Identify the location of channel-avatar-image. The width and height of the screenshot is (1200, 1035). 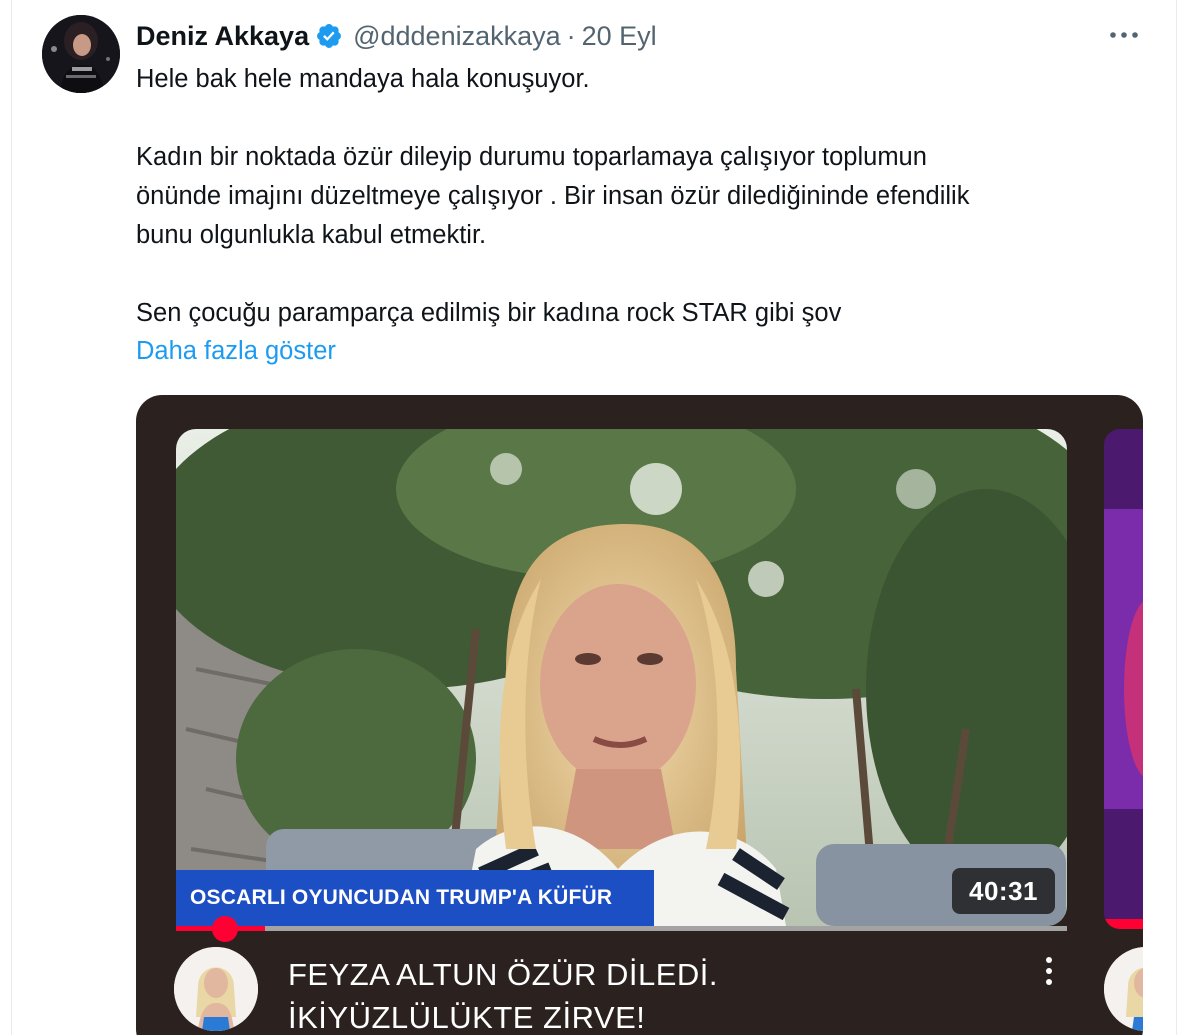
(216, 989).